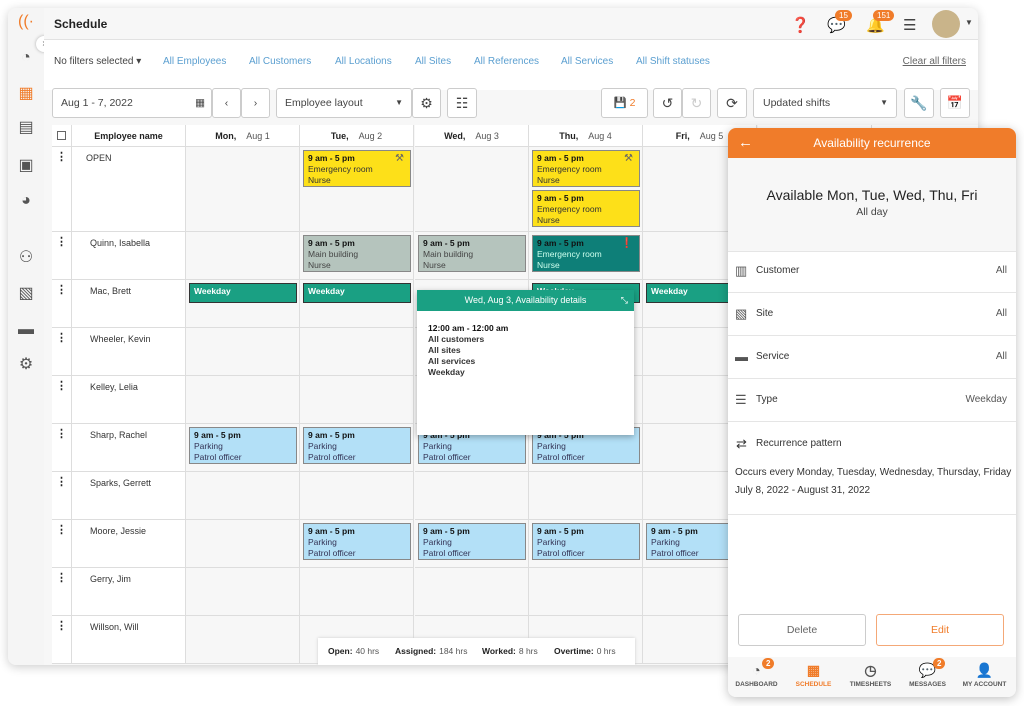 The width and height of the screenshot is (1024, 706). What do you see at coordinates (756, 673) in the screenshot?
I see `nav-dashboard: ◔ DASHBOARD 2` at bounding box center [756, 673].